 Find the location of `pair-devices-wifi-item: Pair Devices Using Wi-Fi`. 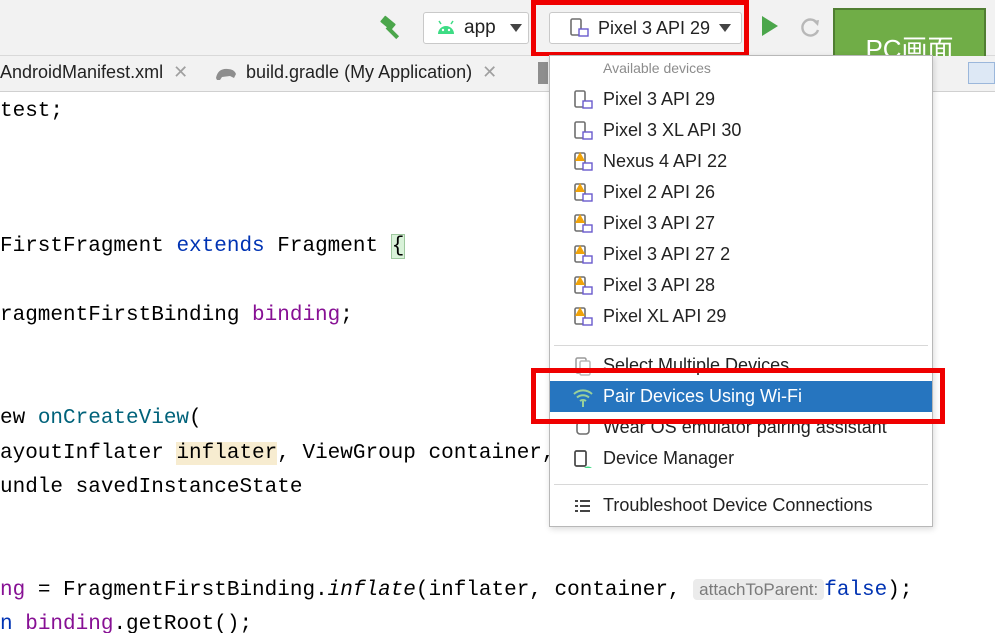

pair-devices-wifi-item: Pair Devices Using Wi-Fi is located at coordinates (741, 396).